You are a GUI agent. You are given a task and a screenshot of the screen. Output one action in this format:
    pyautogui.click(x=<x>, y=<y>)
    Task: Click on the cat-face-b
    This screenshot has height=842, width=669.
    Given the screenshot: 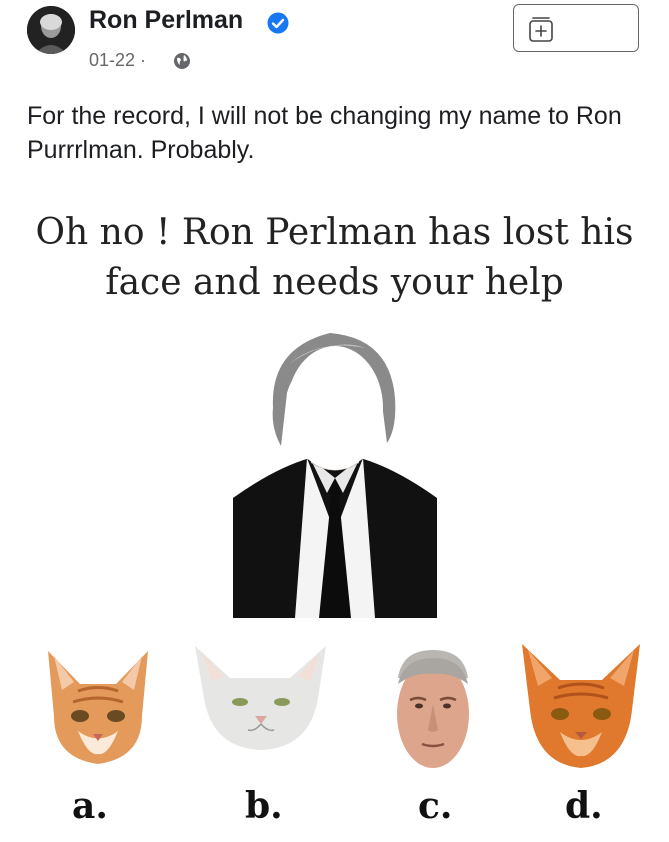 What is the action you would take?
    pyautogui.click(x=260, y=698)
    